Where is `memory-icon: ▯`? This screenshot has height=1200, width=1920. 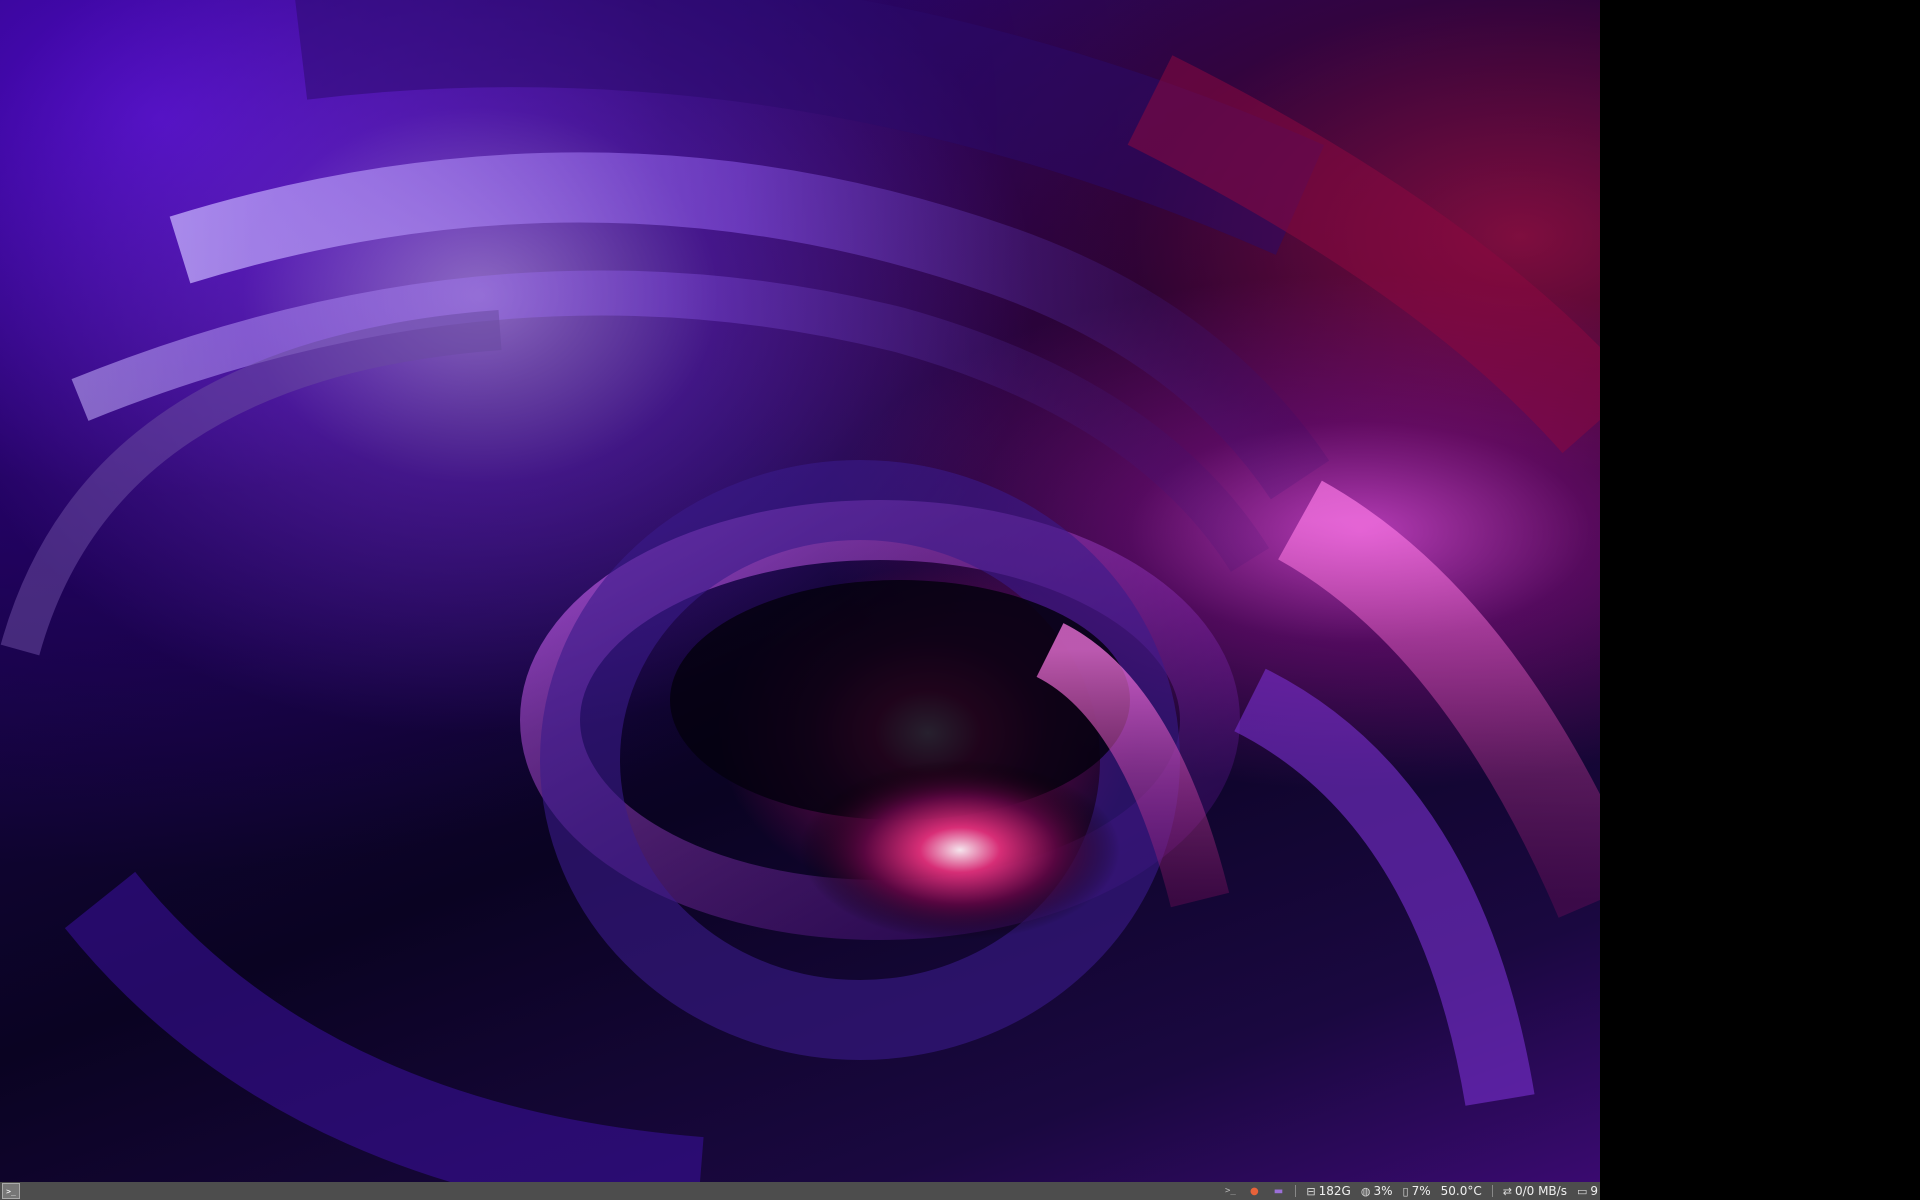 memory-icon: ▯ is located at coordinates (1405, 1191).